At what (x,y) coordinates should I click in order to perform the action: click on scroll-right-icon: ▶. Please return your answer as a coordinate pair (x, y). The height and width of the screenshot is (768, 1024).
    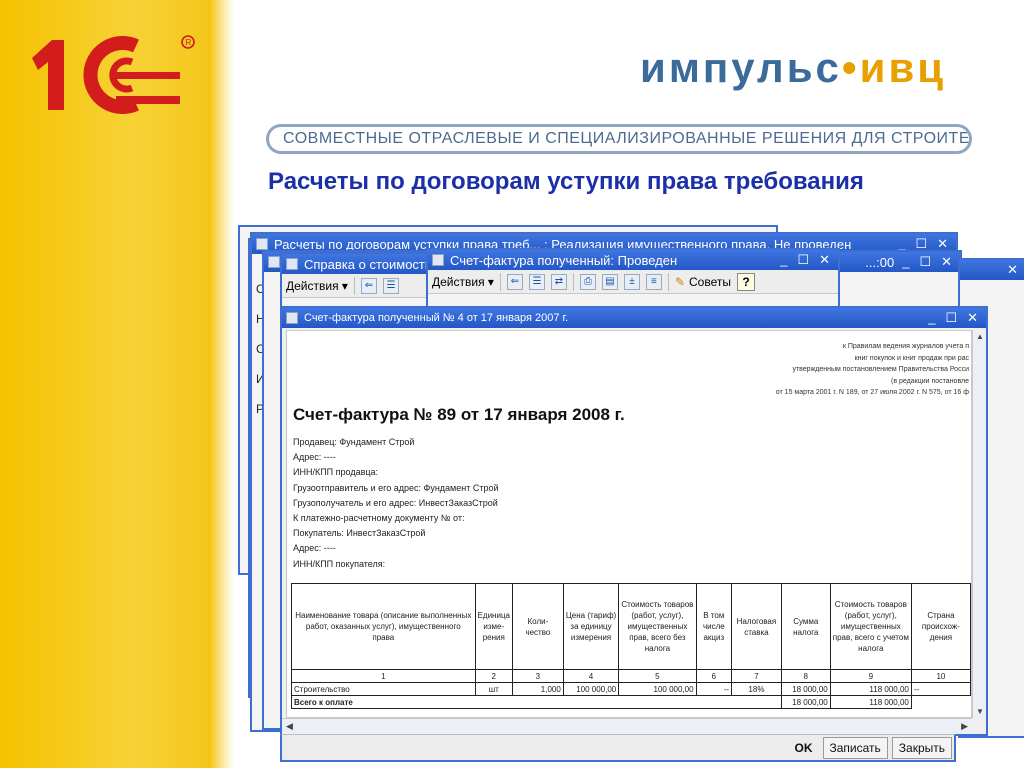
    Looking at the image, I should click on (964, 726).